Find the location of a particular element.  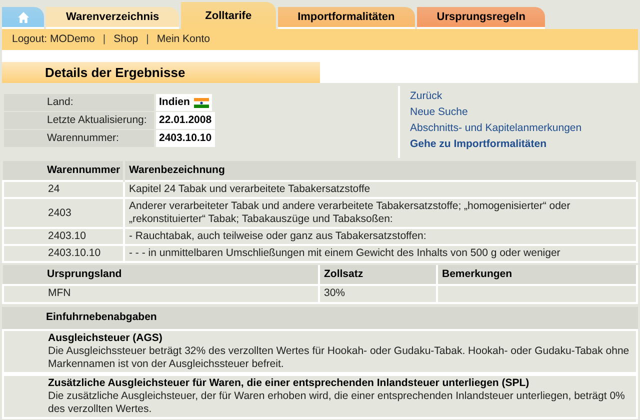

charge-text: Die Ausgleichssteuer beträgt 32% des verzollten Wertes für Hookah- oder Gudaku-Tabak. Hookah- oder Gudaku-Tabak ohne Markennamen ist von der Ausgleichssteuer befreit. is located at coordinates (339, 358).